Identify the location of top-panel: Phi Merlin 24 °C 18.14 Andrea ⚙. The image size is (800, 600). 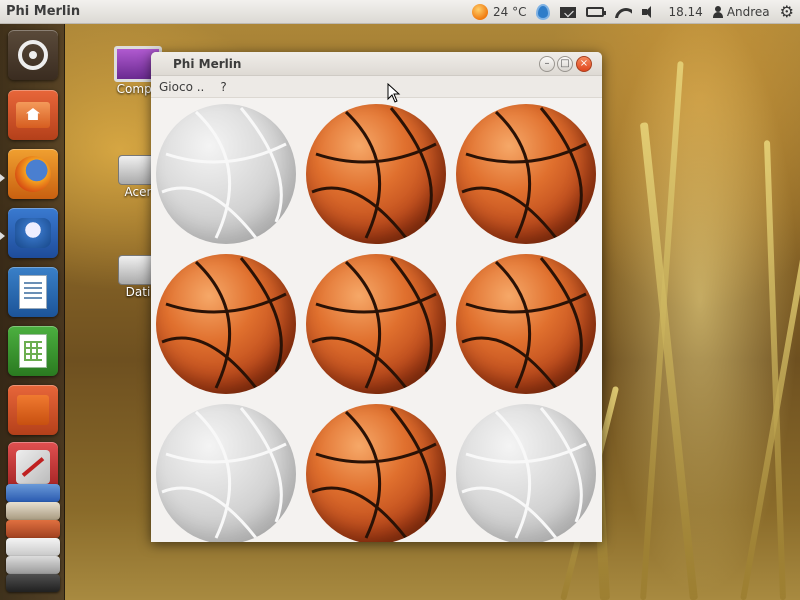
(400, 12).